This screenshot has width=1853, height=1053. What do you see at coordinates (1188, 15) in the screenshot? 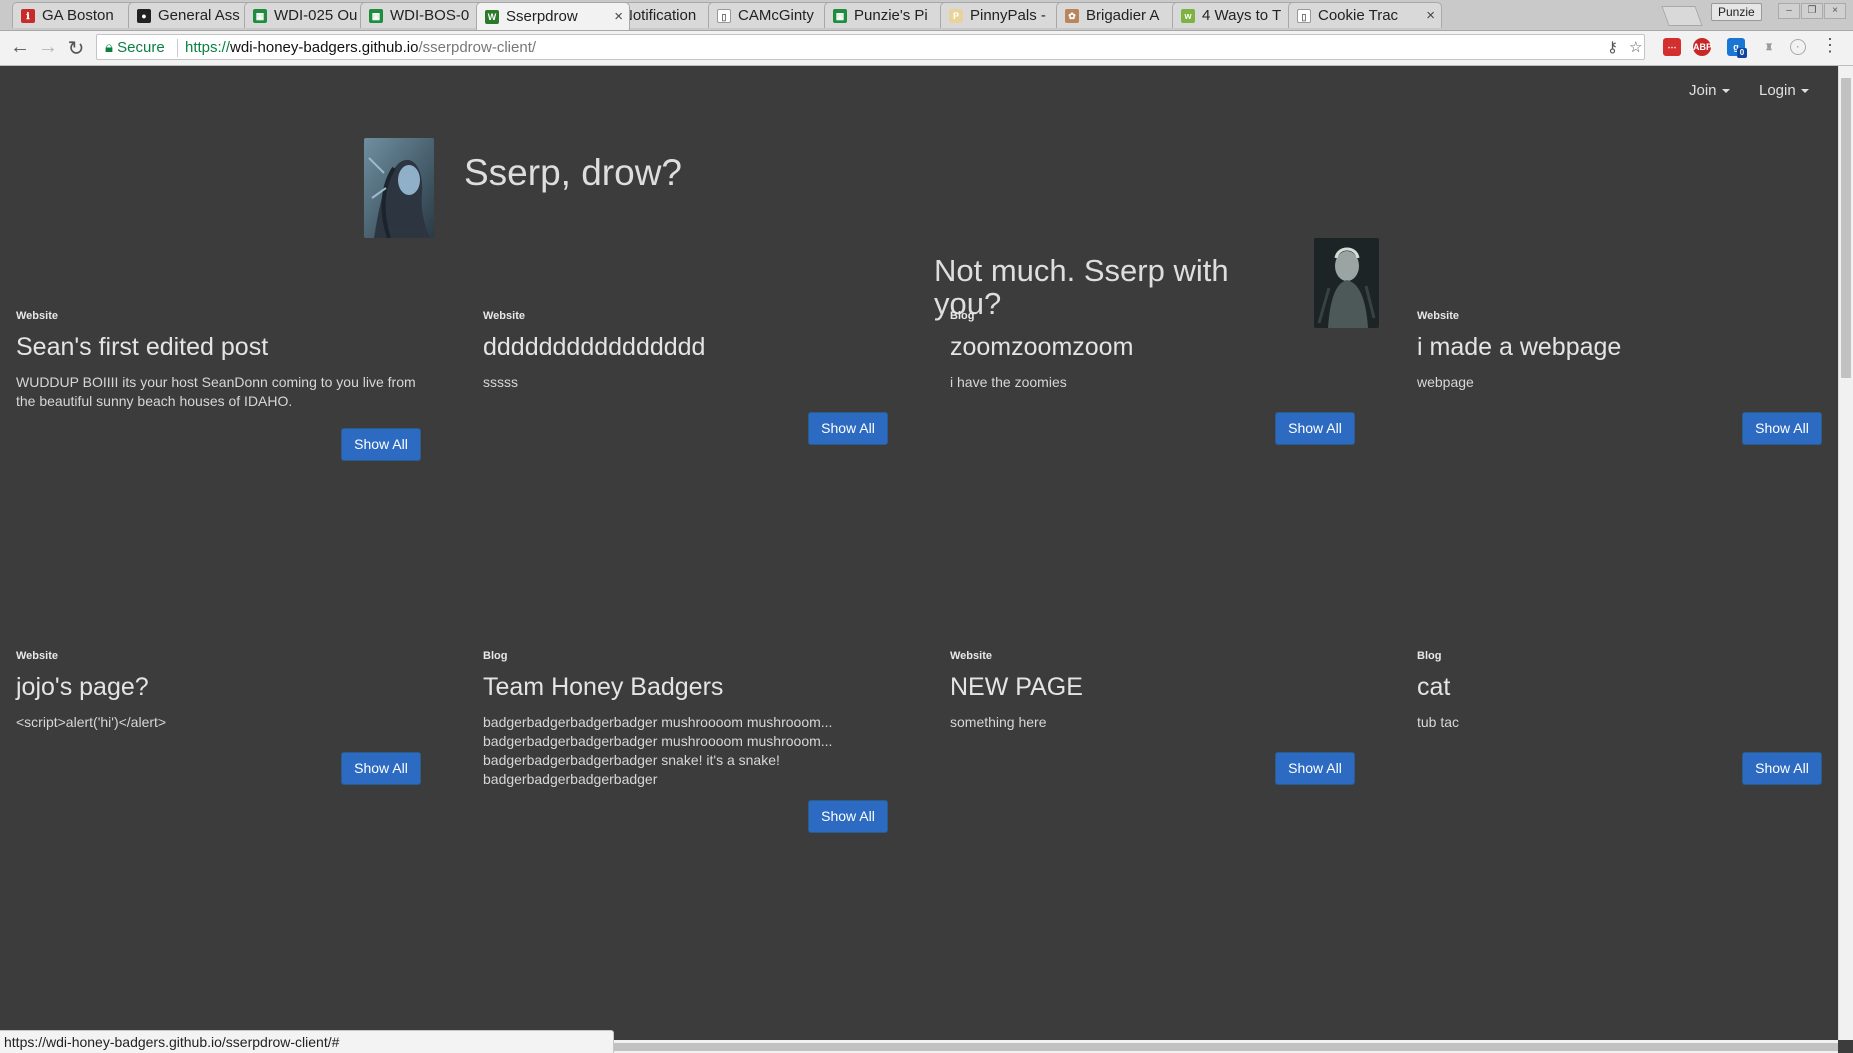
I see `tab-favicon-icon: w` at bounding box center [1188, 15].